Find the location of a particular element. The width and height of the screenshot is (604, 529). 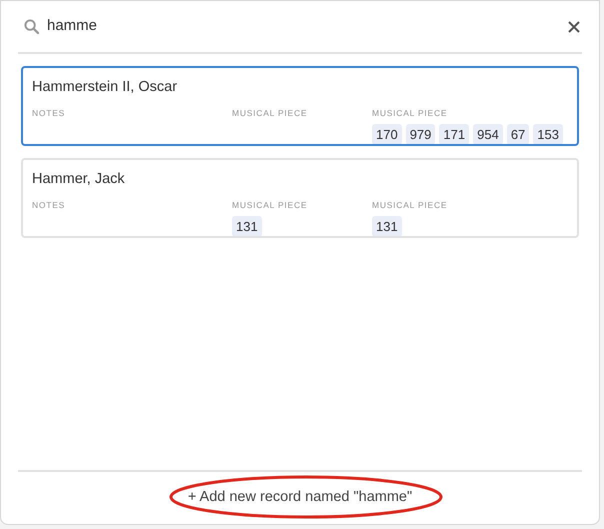

record-name: Hammer, Jack is located at coordinates (79, 179).